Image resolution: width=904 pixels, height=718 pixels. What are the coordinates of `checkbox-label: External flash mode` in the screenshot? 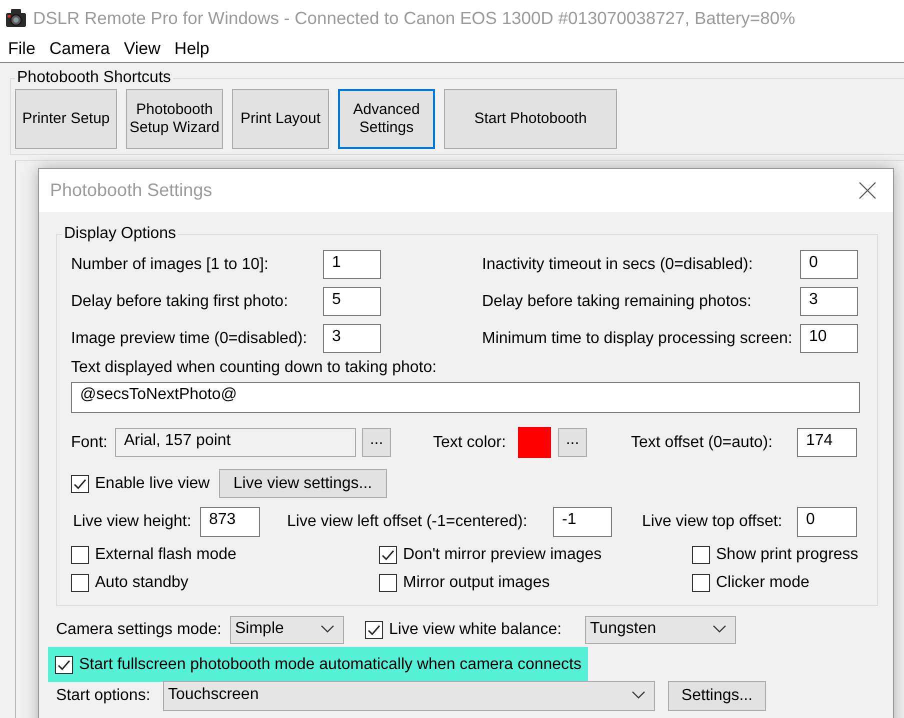 It's located at (165, 555).